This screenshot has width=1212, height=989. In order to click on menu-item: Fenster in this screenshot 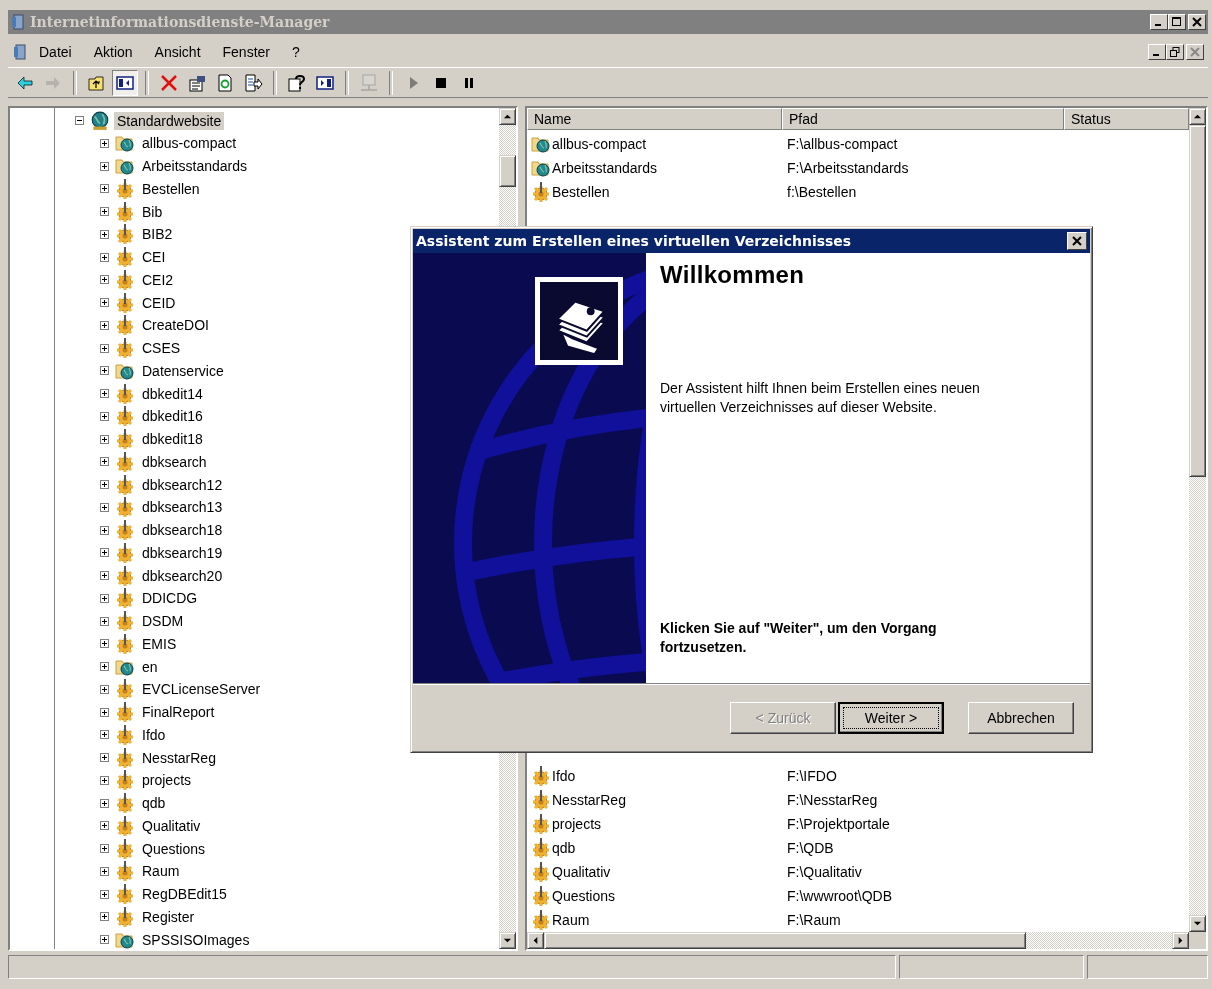, I will do `click(246, 52)`.